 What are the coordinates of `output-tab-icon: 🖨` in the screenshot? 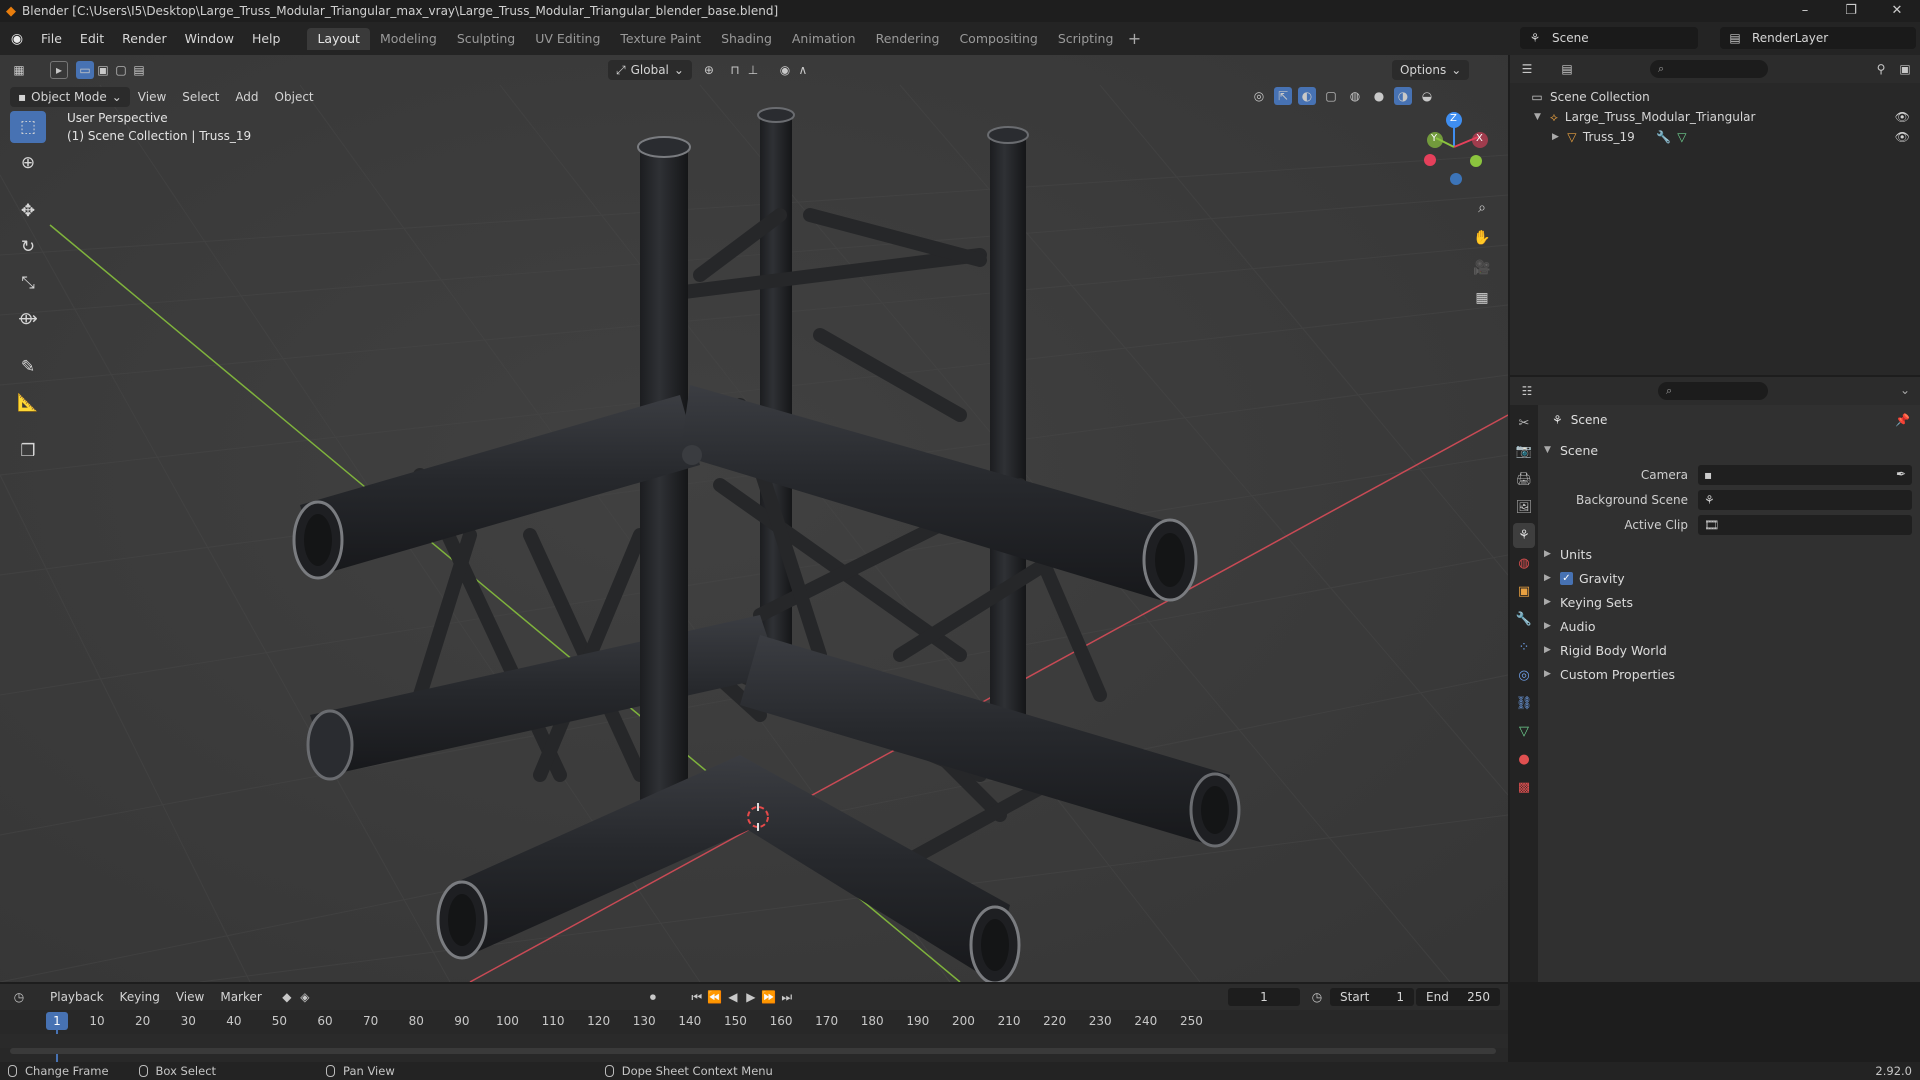 It's located at (1524, 479).